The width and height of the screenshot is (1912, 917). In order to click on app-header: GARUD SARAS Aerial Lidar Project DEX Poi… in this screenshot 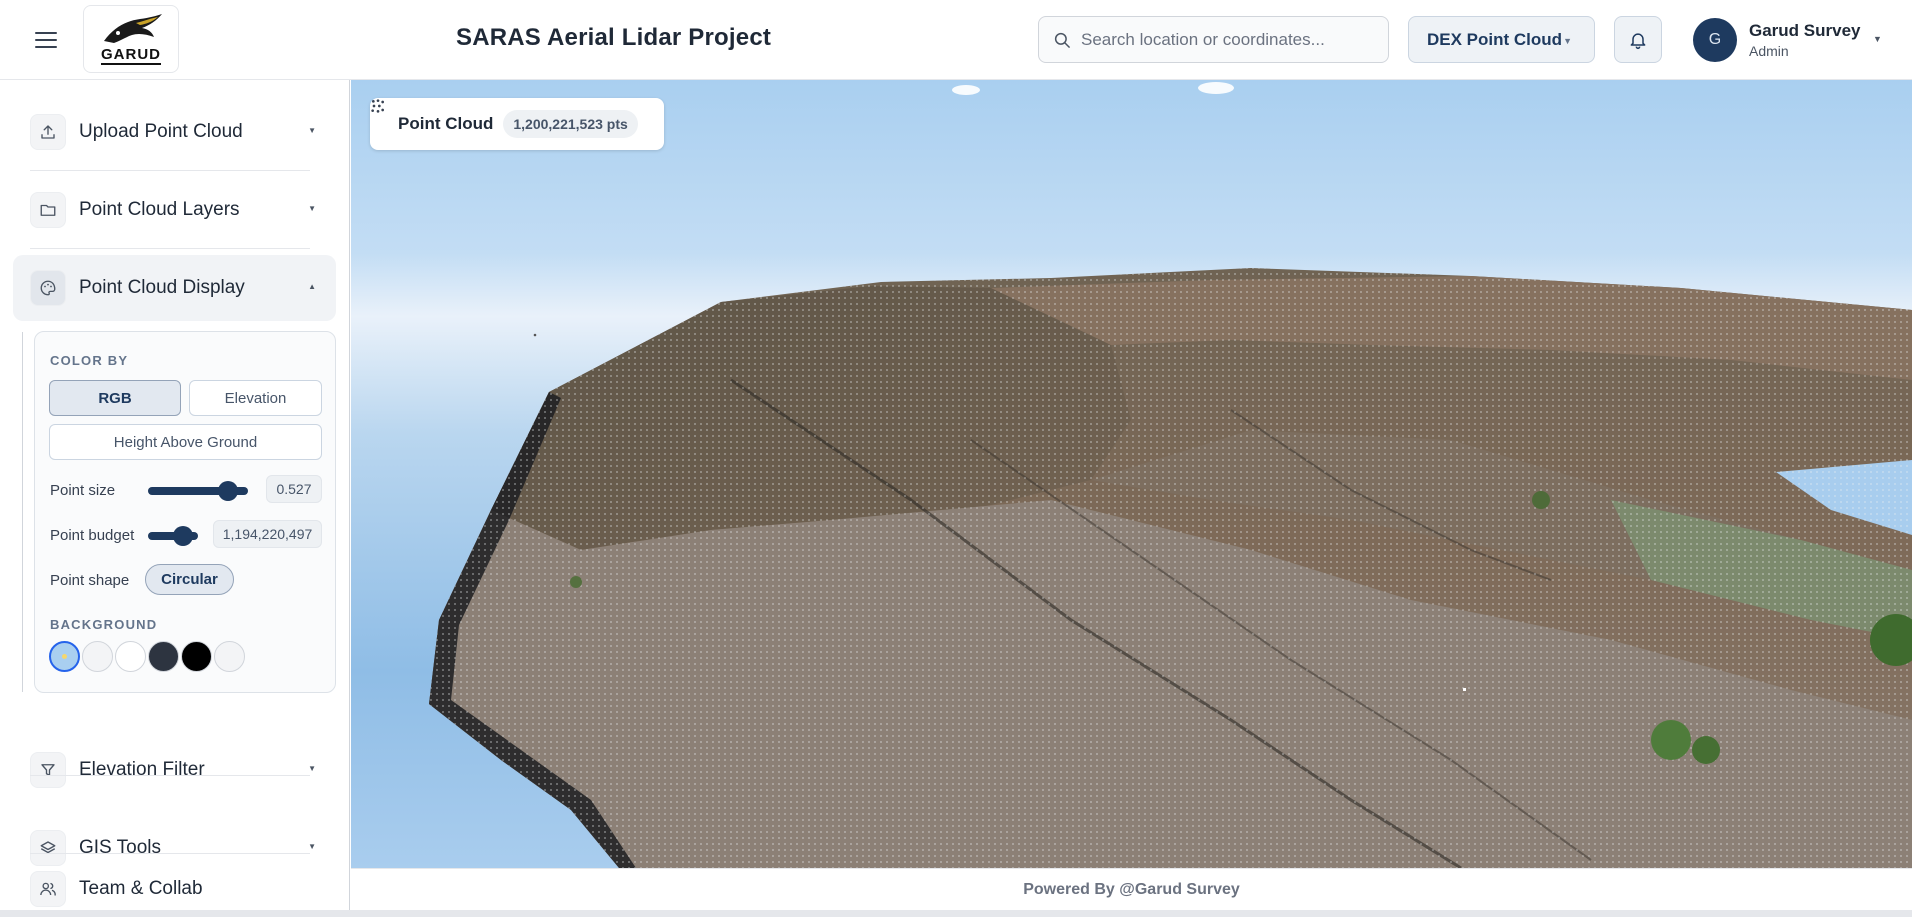, I will do `click(956, 40)`.